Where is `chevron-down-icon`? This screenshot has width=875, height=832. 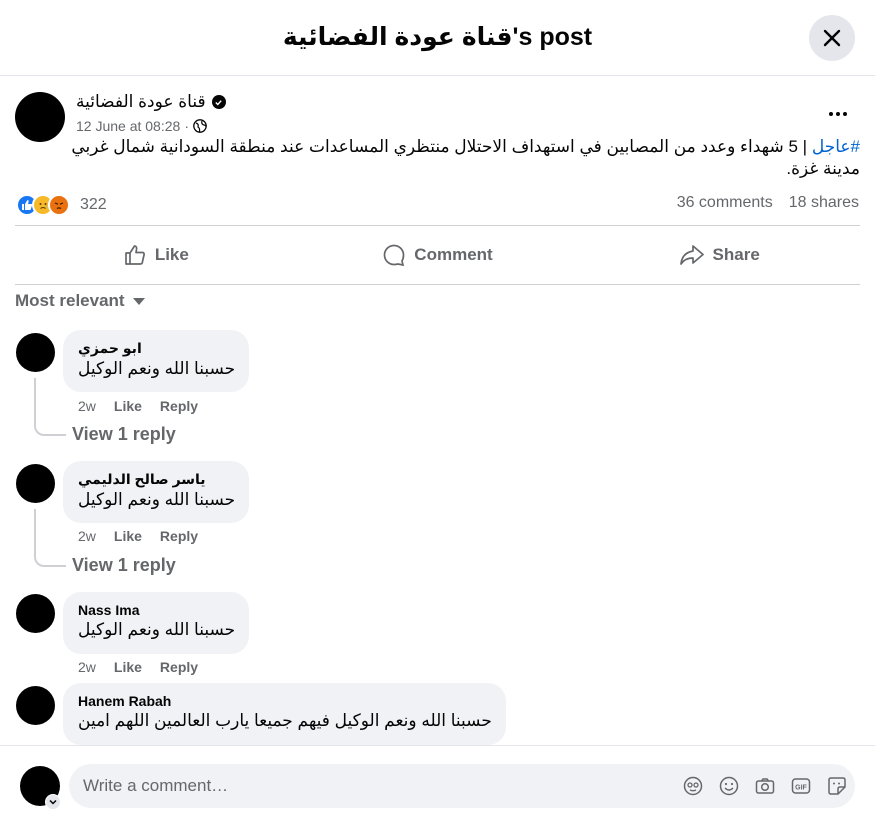 chevron-down-icon is located at coordinates (53, 802).